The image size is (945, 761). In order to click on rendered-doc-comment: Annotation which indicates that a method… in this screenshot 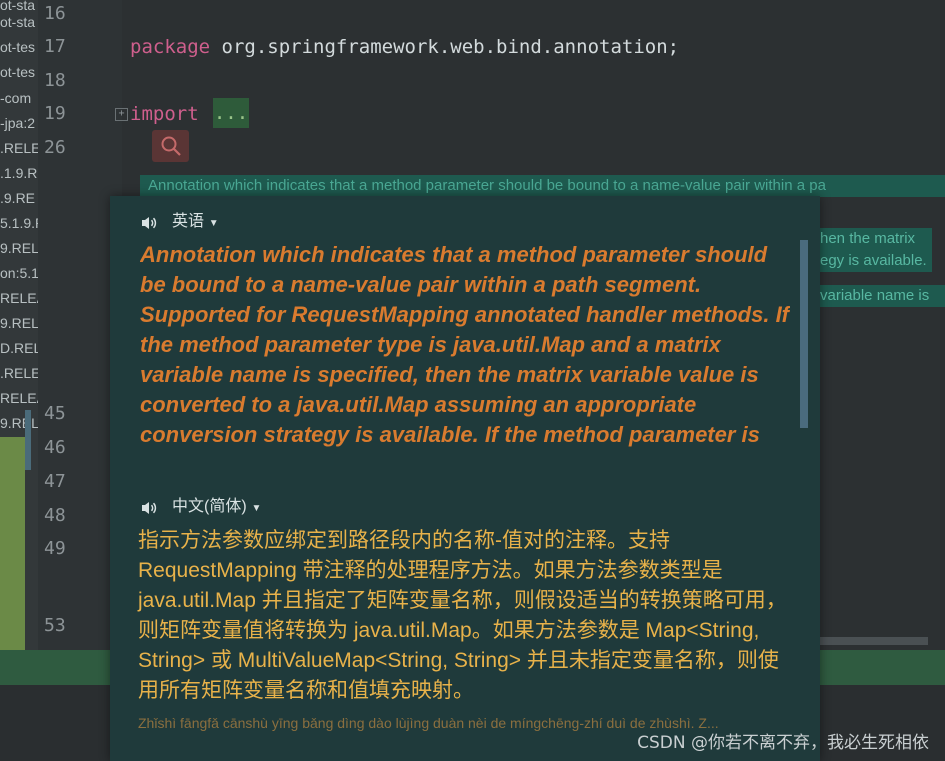, I will do `click(542, 186)`.